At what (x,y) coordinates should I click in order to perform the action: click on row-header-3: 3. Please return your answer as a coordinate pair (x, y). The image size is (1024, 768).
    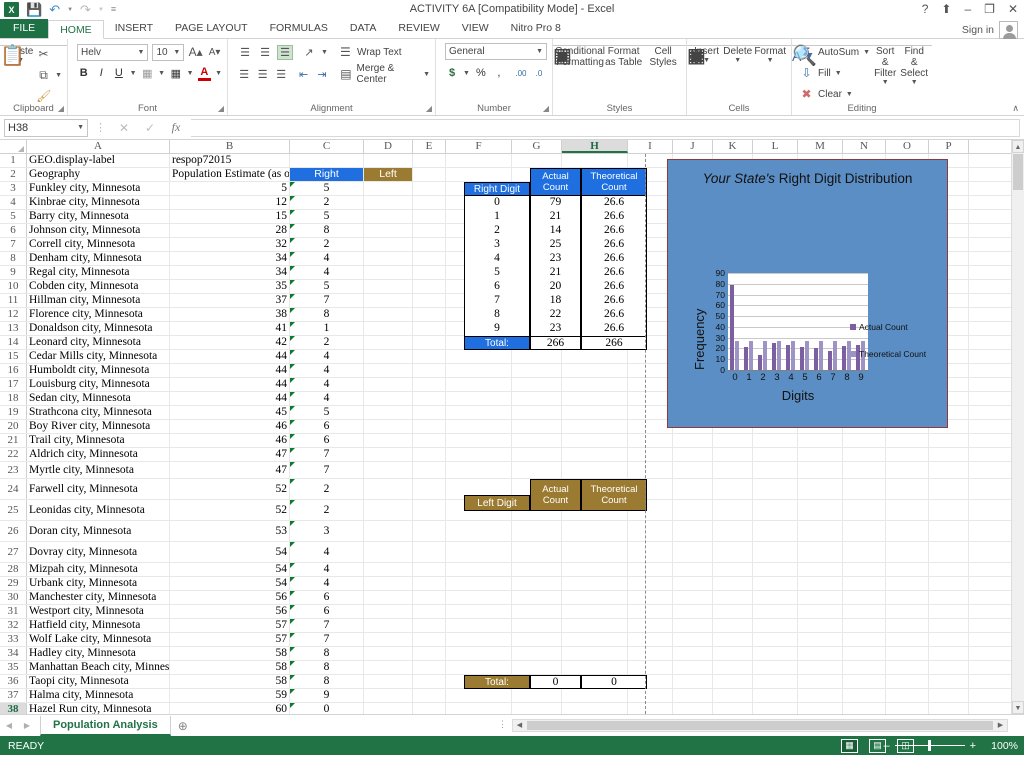
    Looking at the image, I should click on (13, 188).